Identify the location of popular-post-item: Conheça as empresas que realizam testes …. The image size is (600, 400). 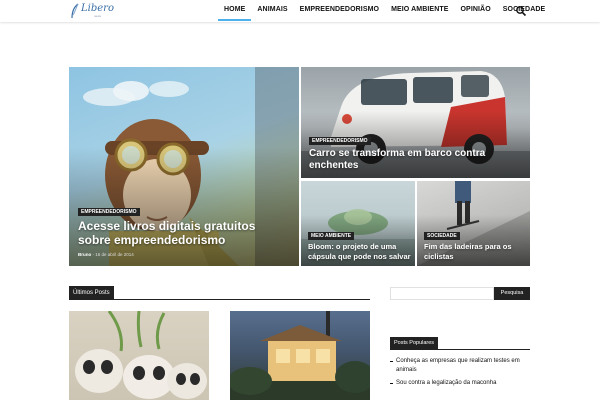
(460, 366).